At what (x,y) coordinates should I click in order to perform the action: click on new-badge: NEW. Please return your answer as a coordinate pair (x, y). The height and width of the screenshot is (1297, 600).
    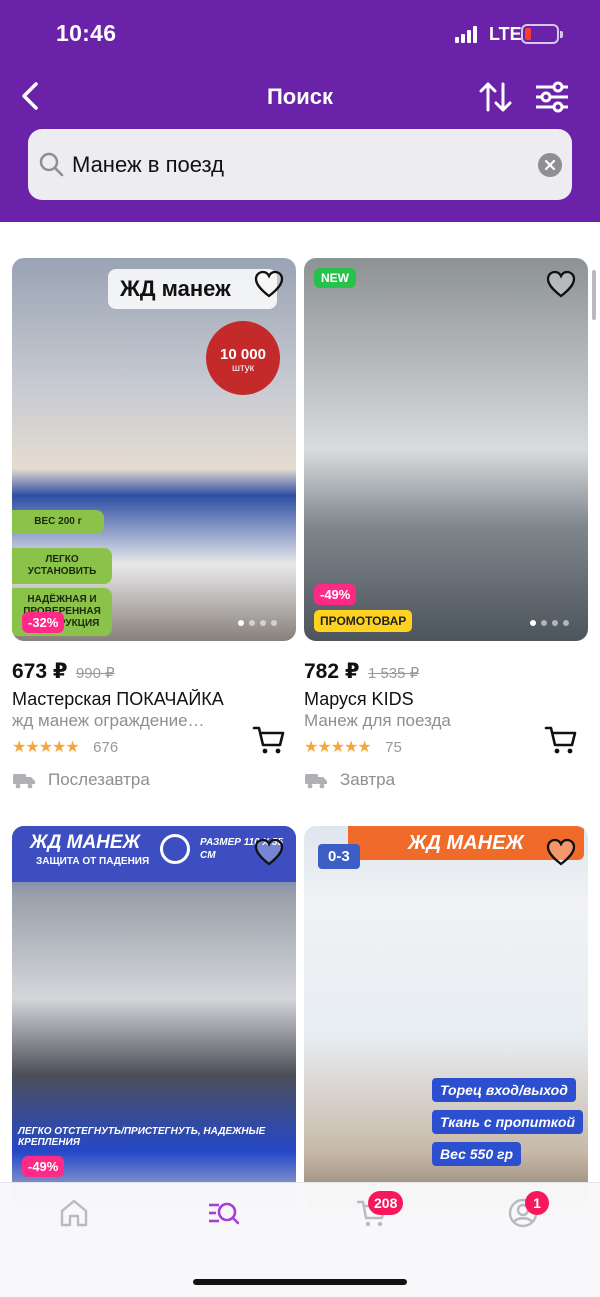
    Looking at the image, I should click on (335, 278).